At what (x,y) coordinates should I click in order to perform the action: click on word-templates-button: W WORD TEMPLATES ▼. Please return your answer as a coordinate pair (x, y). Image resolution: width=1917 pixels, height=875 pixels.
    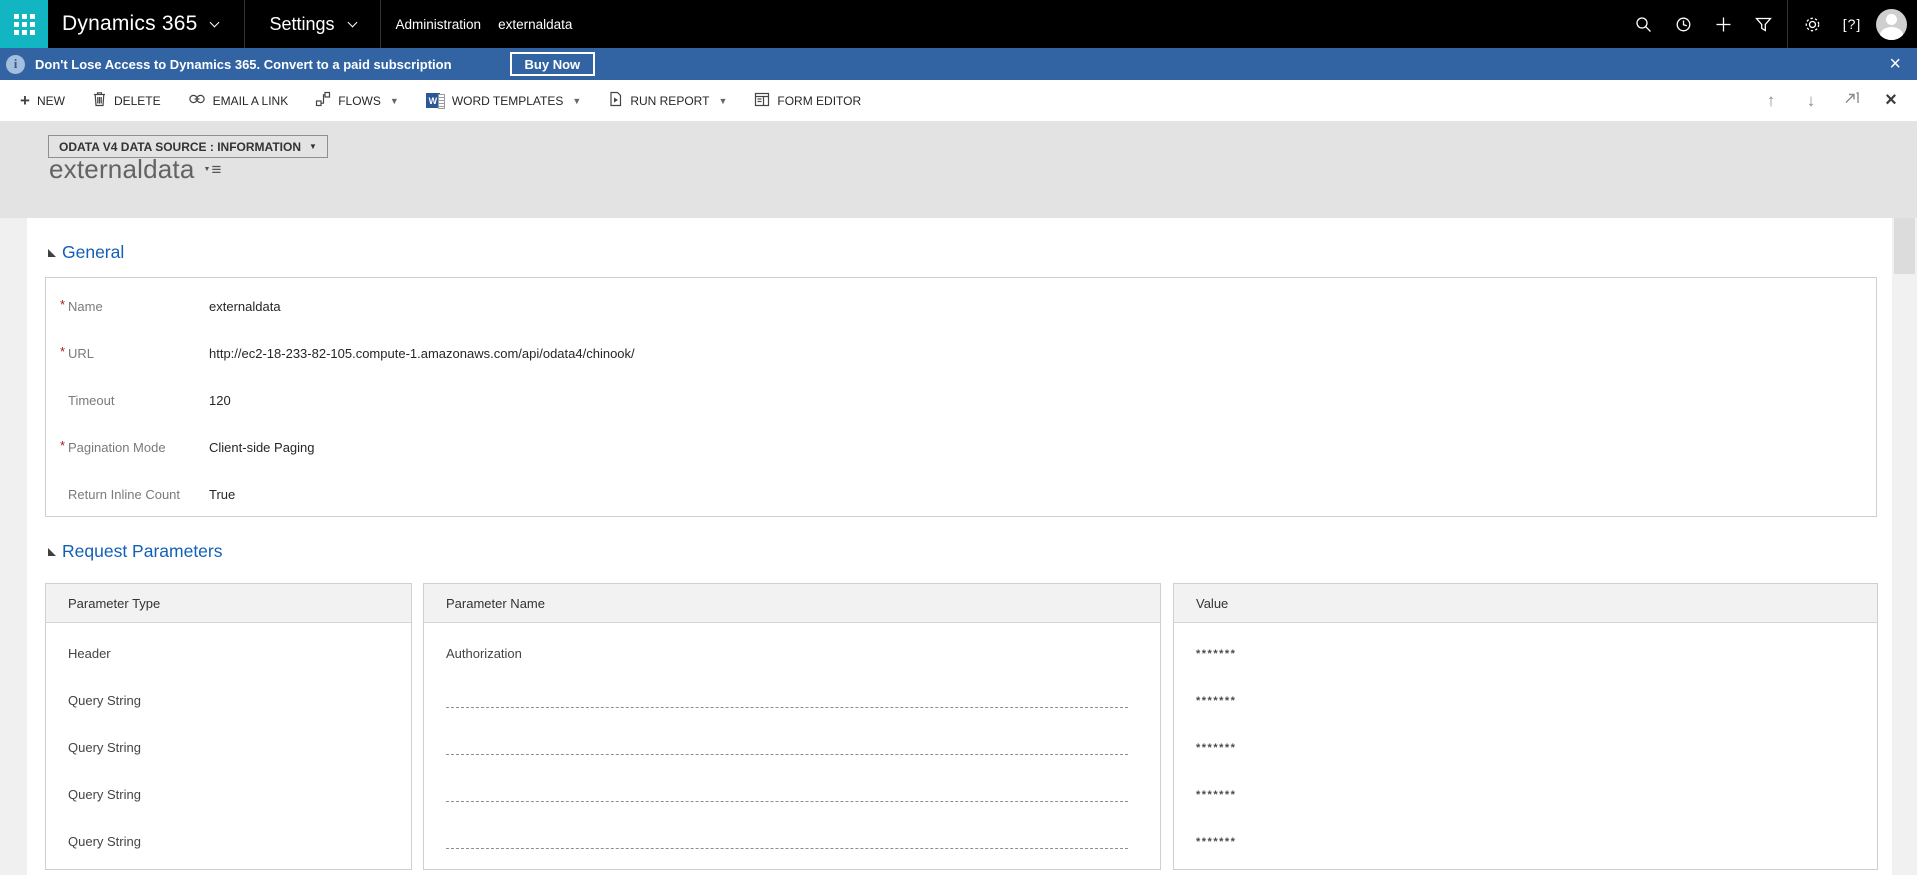
    Looking at the image, I should click on (503, 101).